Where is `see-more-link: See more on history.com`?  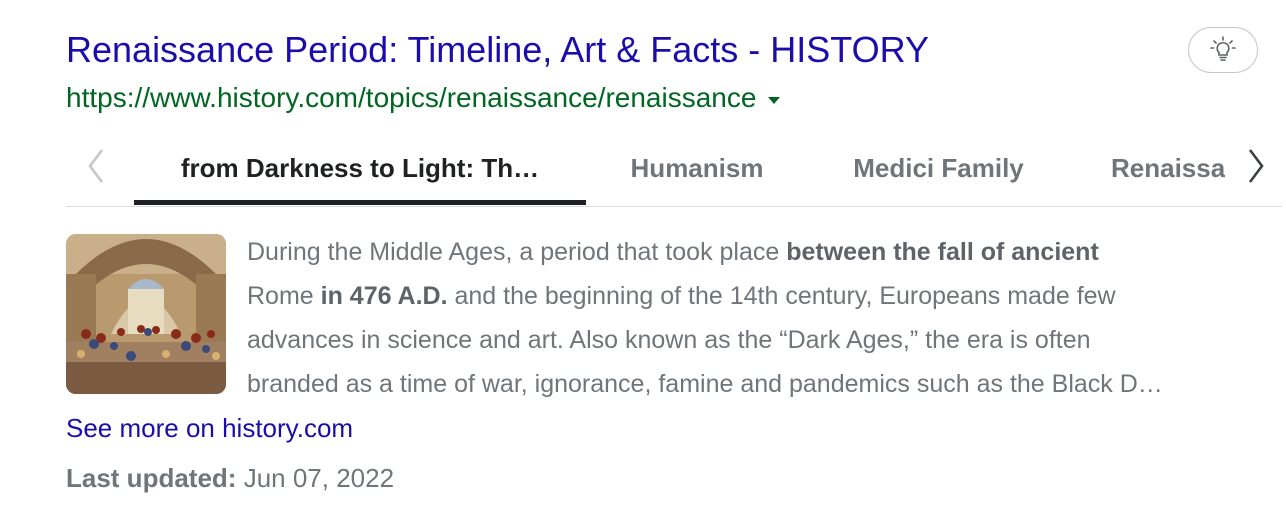 see-more-link: See more on history.com is located at coordinates (209, 428).